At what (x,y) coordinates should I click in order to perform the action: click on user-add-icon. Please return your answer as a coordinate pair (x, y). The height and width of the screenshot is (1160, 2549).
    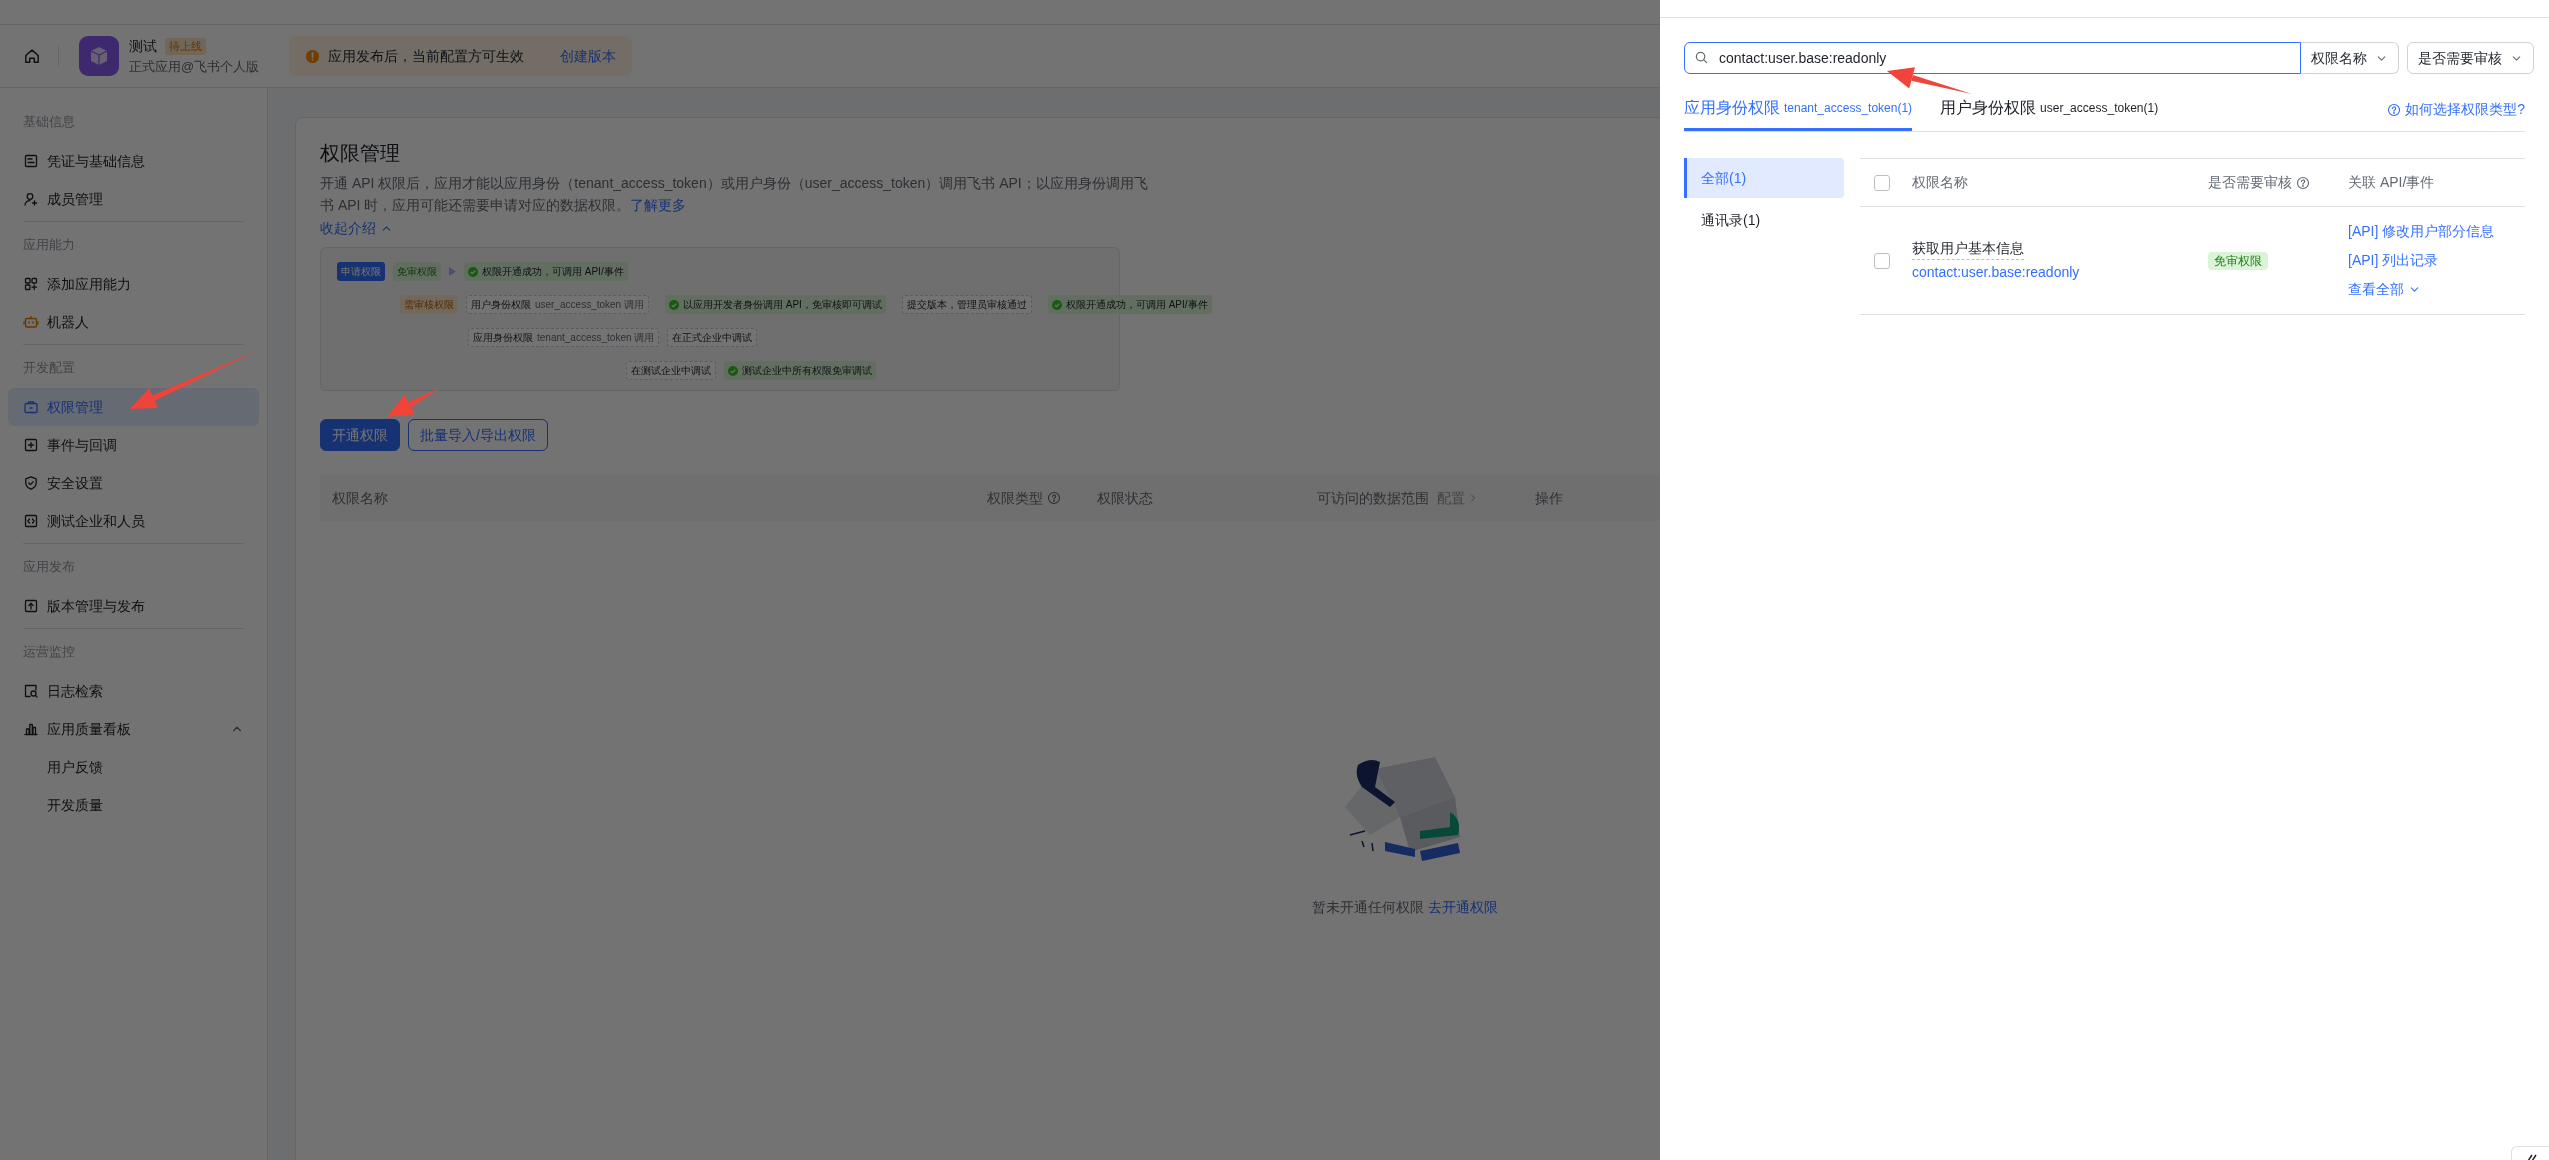
    Looking at the image, I should click on (31, 199).